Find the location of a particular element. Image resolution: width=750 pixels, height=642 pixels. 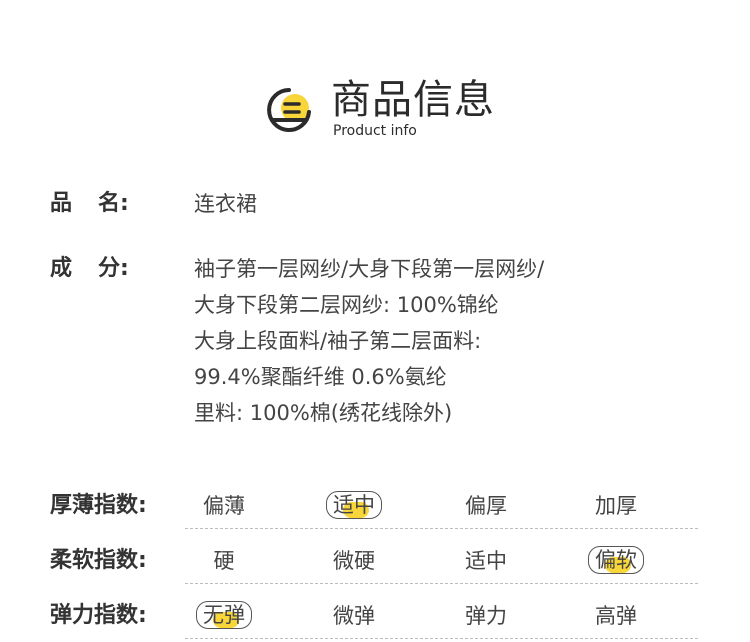

field-value-line: 大身上段面料/袖子第二层面料: is located at coordinates (338, 341).